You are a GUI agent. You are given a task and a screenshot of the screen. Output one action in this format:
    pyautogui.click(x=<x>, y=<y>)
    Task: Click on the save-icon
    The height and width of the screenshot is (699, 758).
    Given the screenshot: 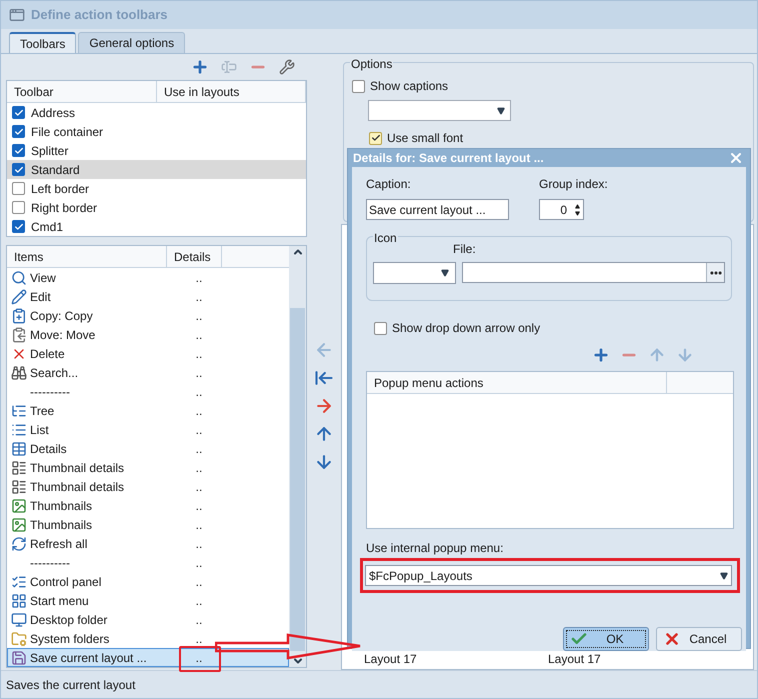 What is the action you would take?
    pyautogui.click(x=19, y=658)
    